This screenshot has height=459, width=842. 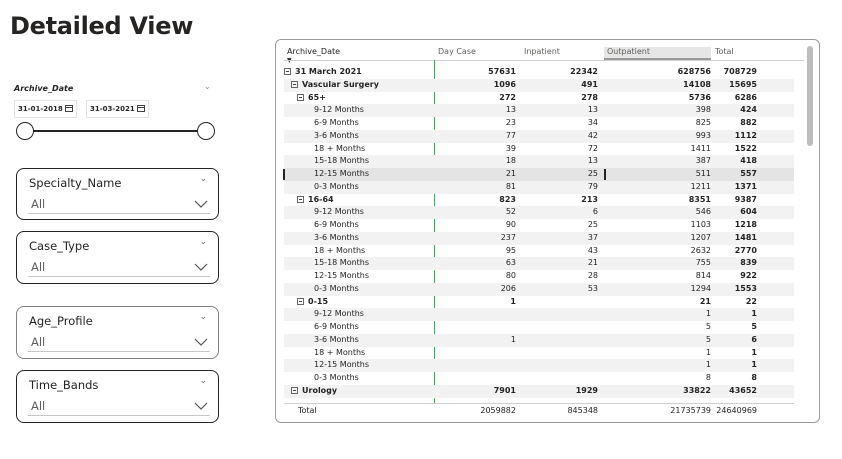 I want to click on row-header: 31 March 2021, so click(x=323, y=72).